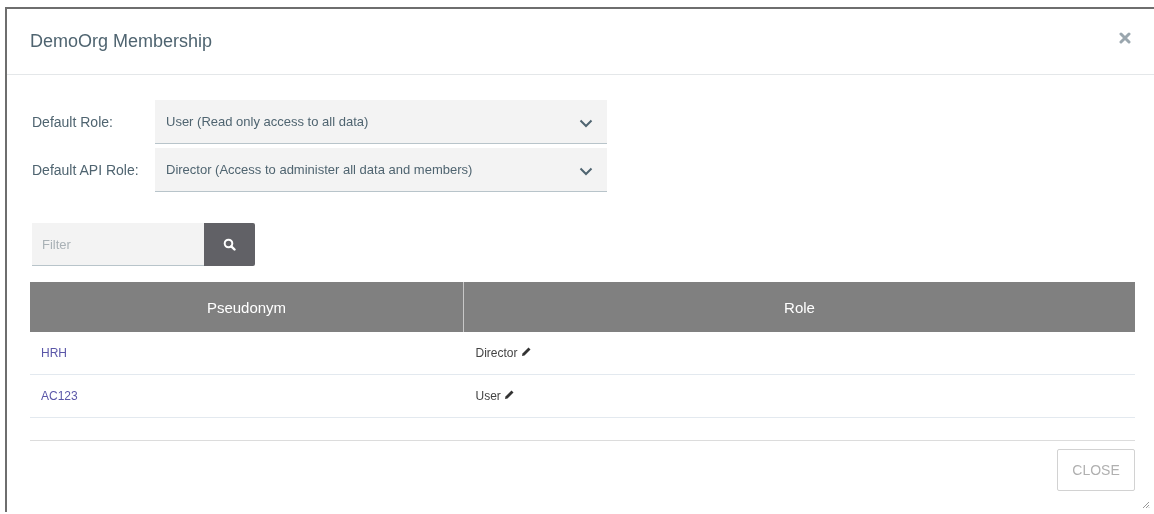  I want to click on role-text: User, so click(488, 396).